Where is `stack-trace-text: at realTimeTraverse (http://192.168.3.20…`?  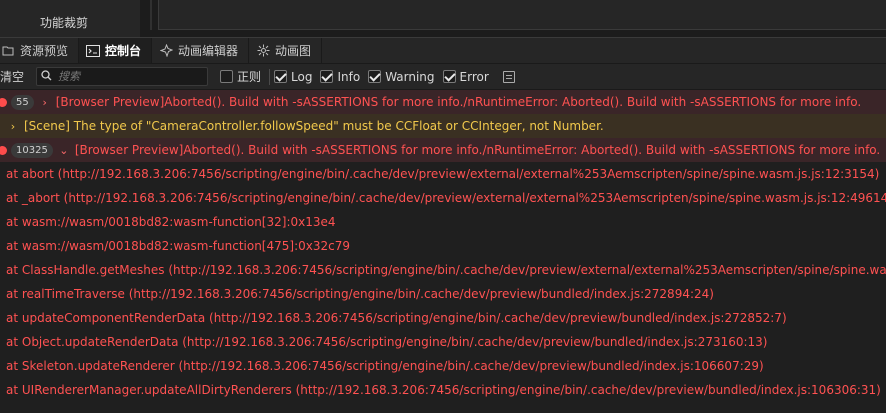 stack-trace-text: at realTimeTraverse (http://192.168.3.20… is located at coordinates (360, 294).